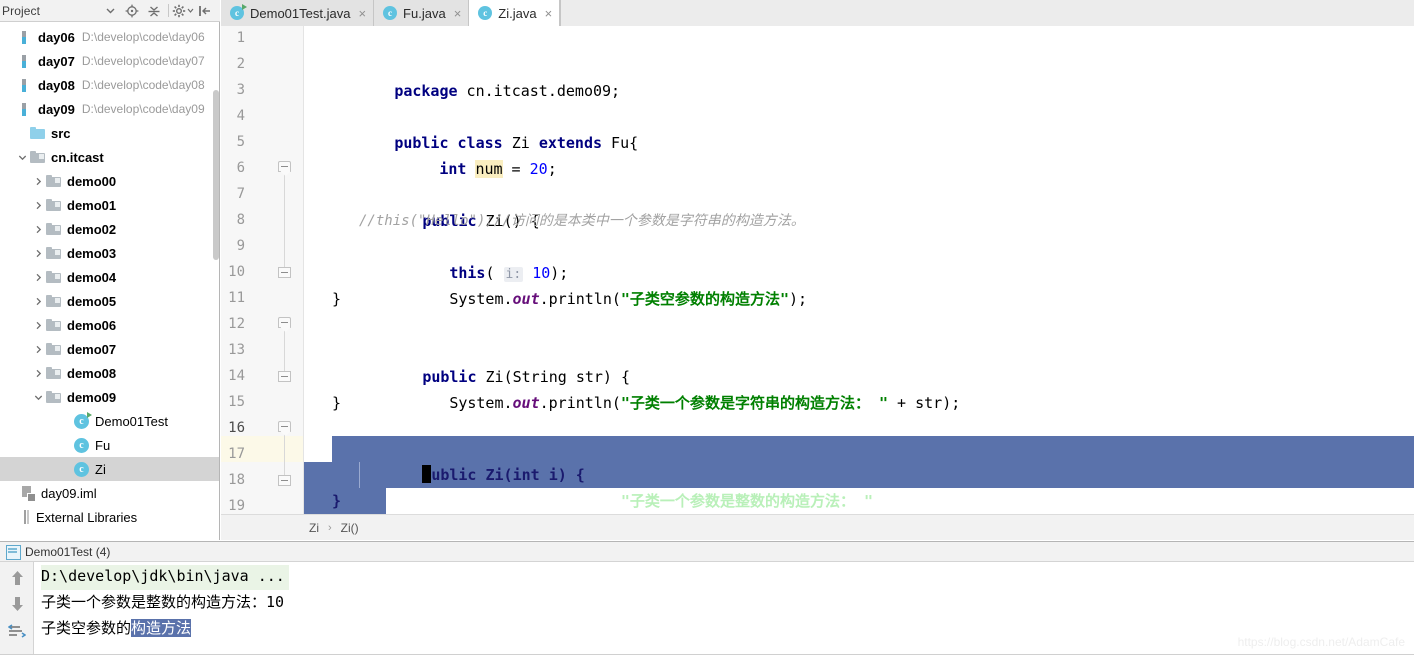  What do you see at coordinates (109, 349) in the screenshot?
I see `tree-item-demo07: demo07` at bounding box center [109, 349].